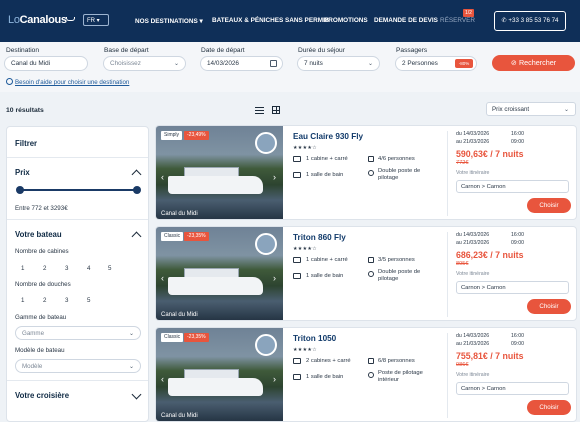 Image resolution: width=580 pixels, height=422 pixels. I want to click on cruise-title: Votre croisière, so click(42, 395).